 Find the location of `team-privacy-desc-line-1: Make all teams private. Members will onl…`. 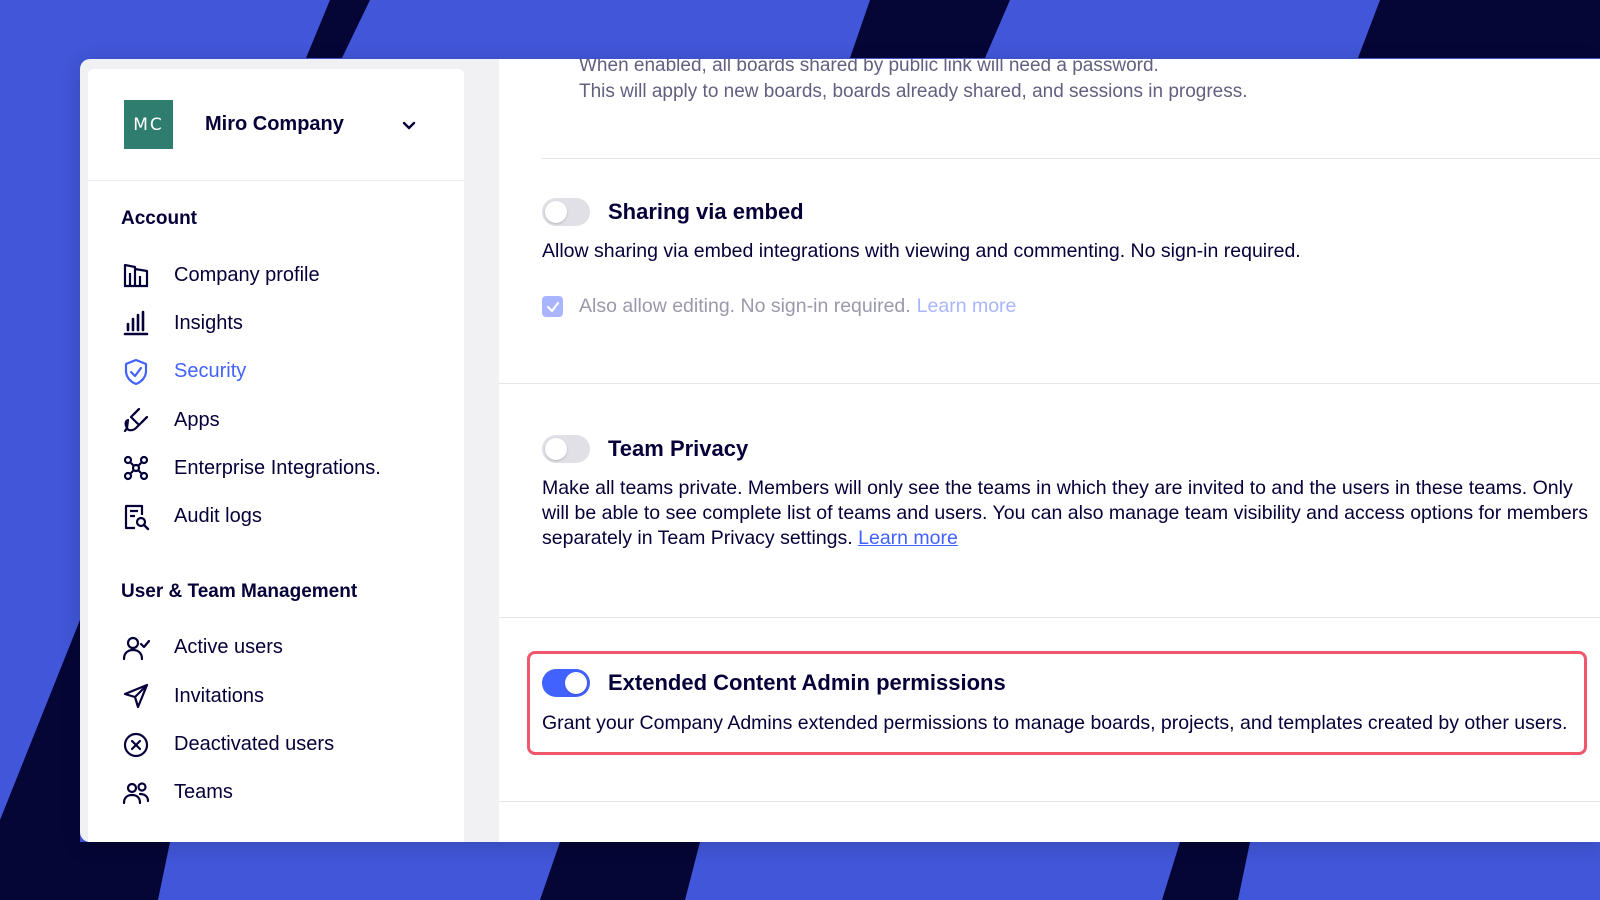

team-privacy-desc-line-1: Make all teams private. Members will onl… is located at coordinates (1057, 488).